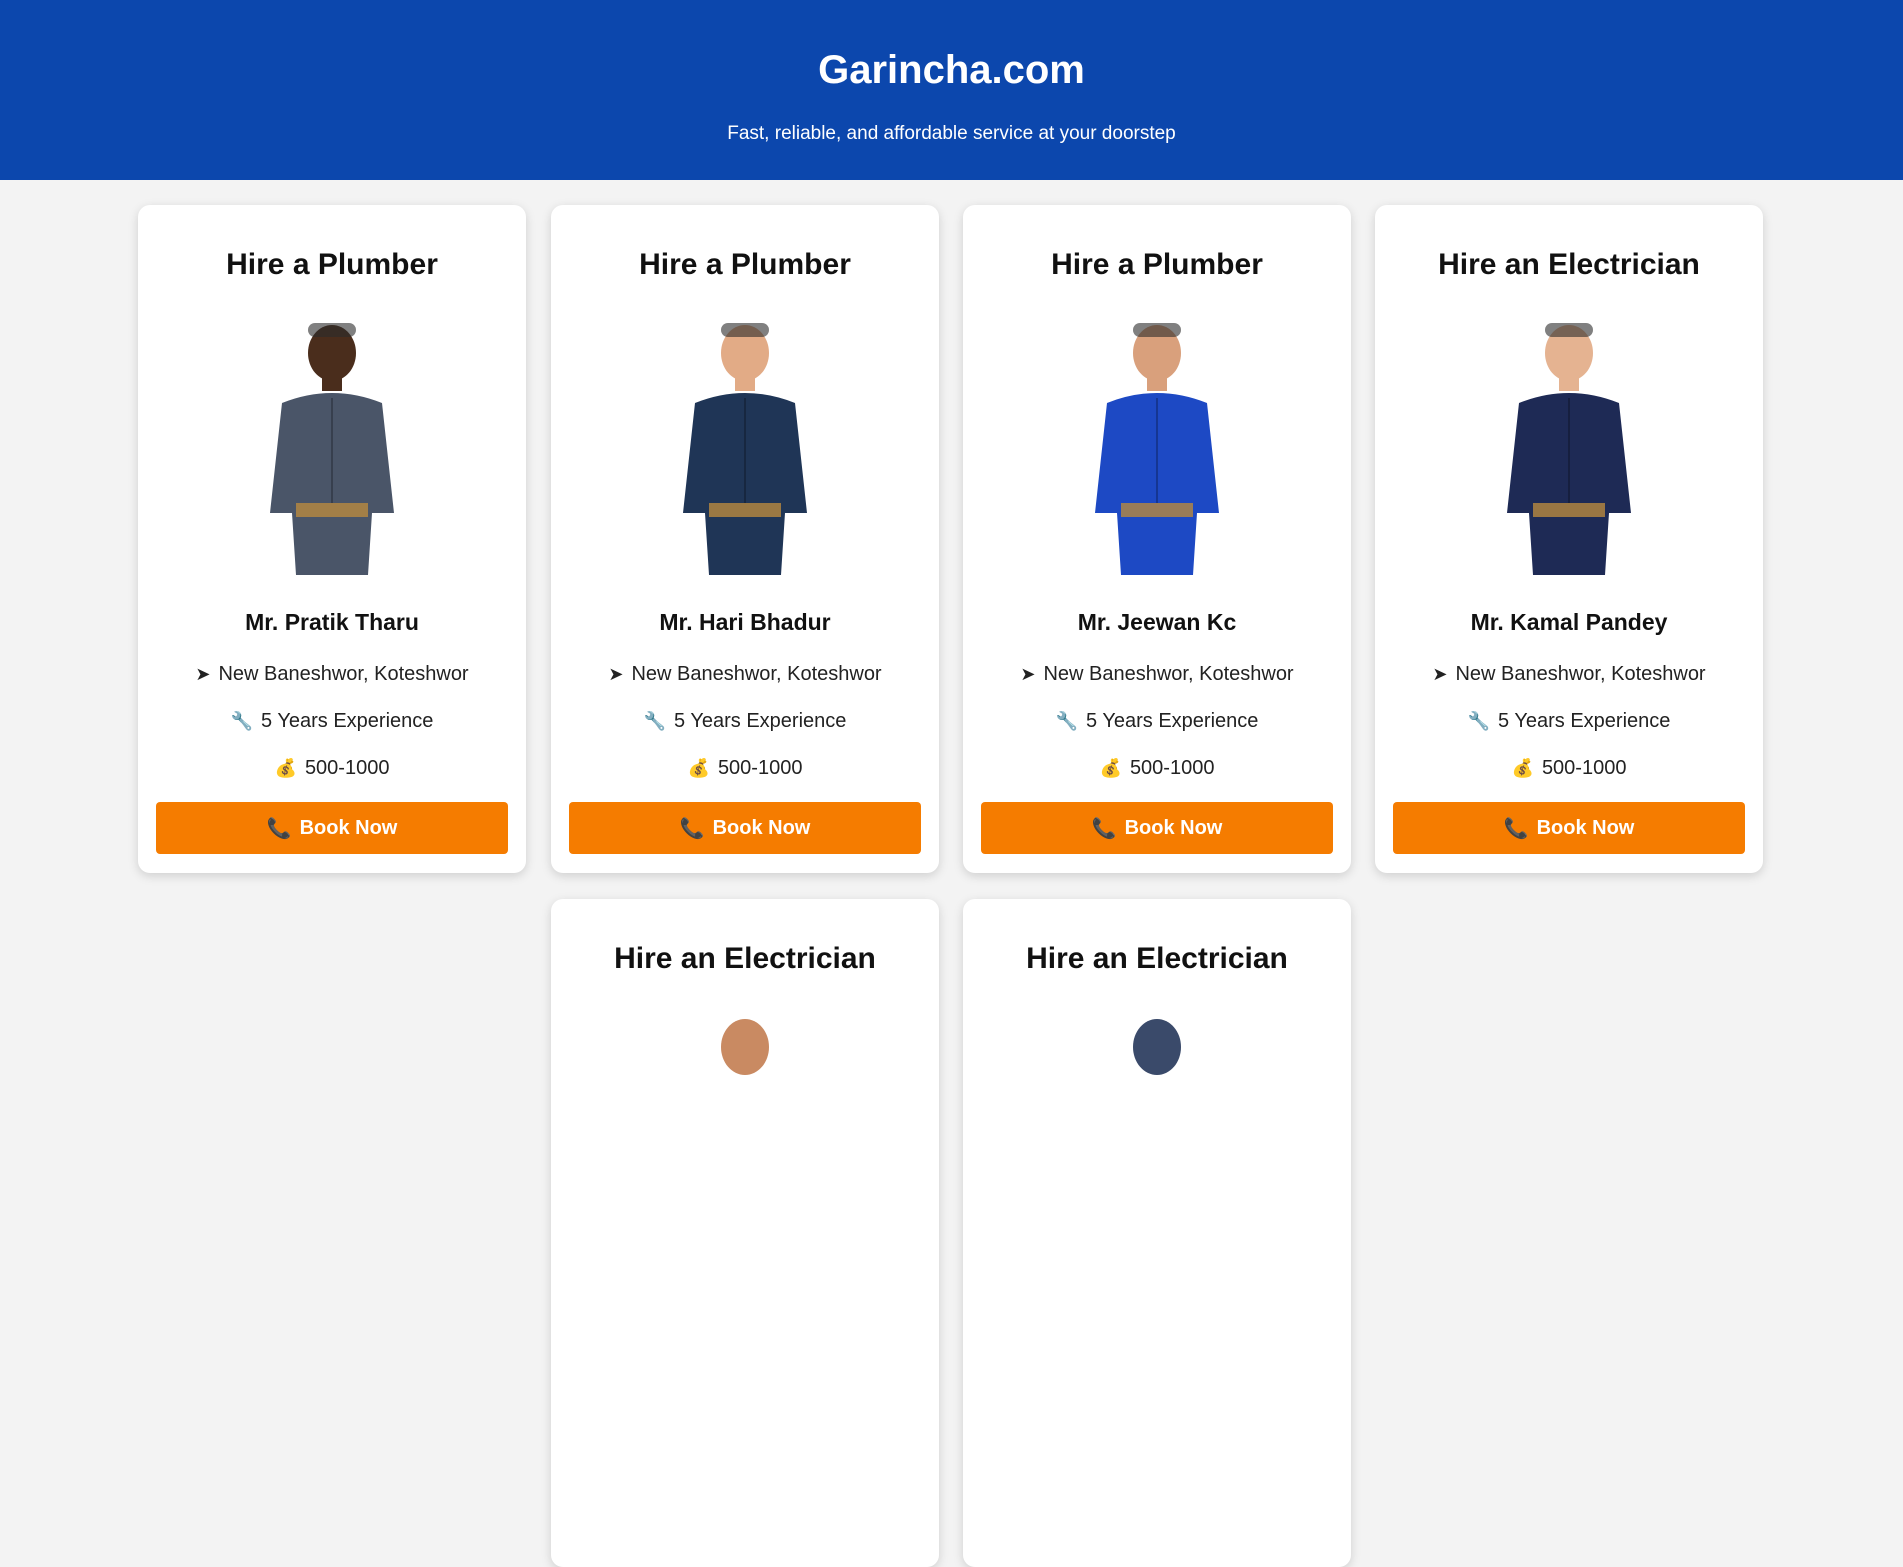  What do you see at coordinates (745, 622) in the screenshot?
I see `worker-name: Mr. Hari Bhadur` at bounding box center [745, 622].